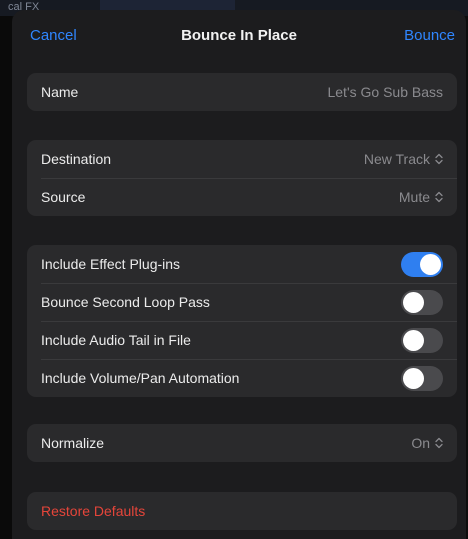  Describe the element at coordinates (242, 340) in the screenshot. I see `option-row-audio-tail: Include Audio Tail in File` at that location.